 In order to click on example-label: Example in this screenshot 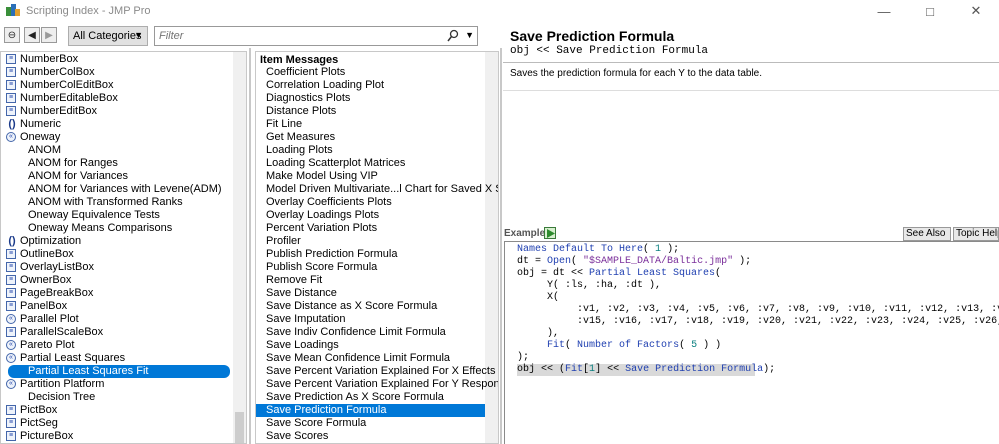, I will do `click(525, 233)`.